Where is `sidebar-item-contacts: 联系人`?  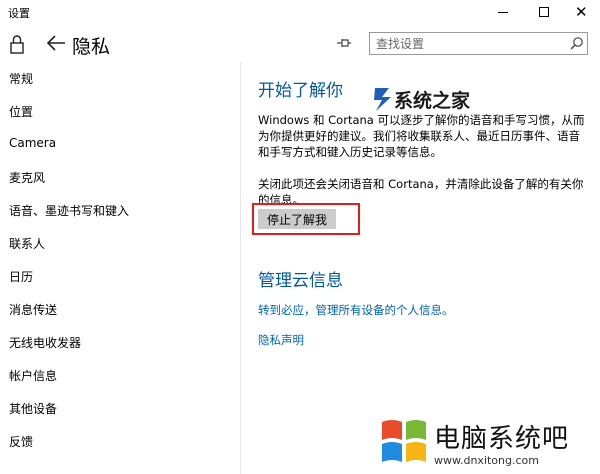 sidebar-item-contacts: 联系人 is located at coordinates (27, 243).